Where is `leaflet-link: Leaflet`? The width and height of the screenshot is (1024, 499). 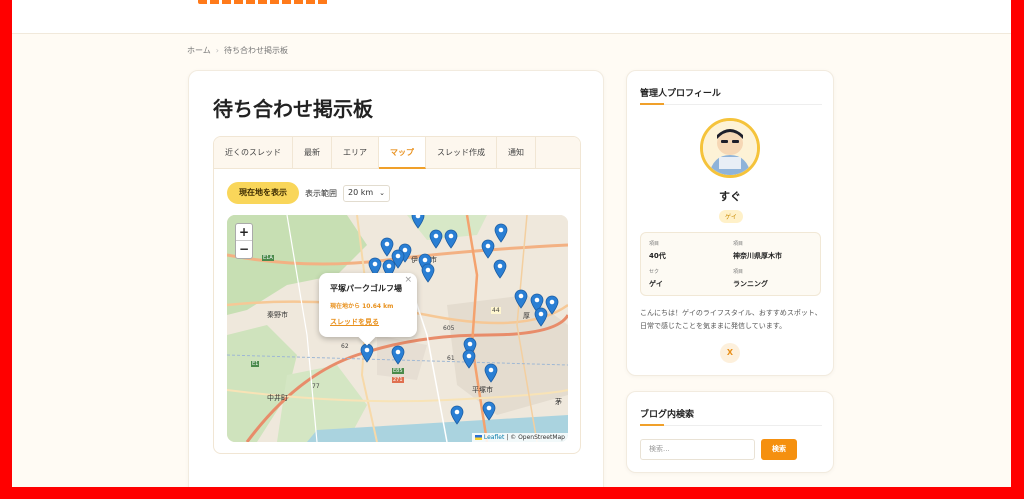
leaflet-link: Leaflet is located at coordinates (494, 437).